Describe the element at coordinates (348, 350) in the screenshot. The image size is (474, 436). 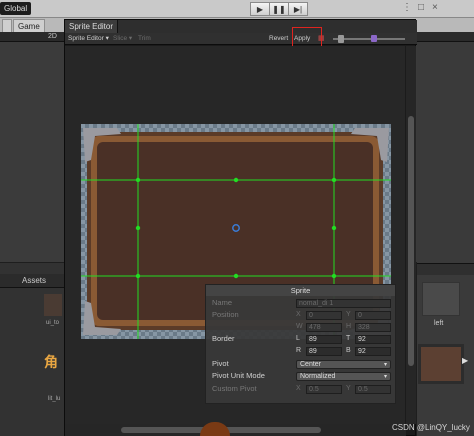
I see `border-b-label: B` at that location.